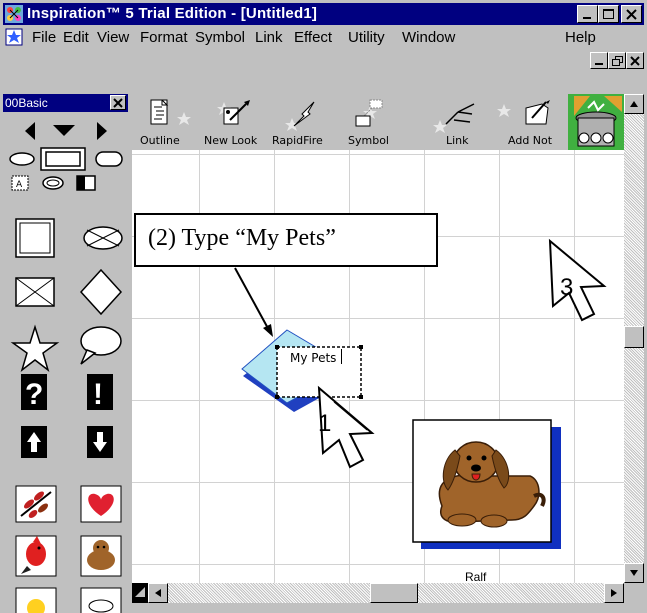 The image size is (647, 613). Describe the element at coordinates (341, 356) in the screenshot. I see `text-cursor` at that location.